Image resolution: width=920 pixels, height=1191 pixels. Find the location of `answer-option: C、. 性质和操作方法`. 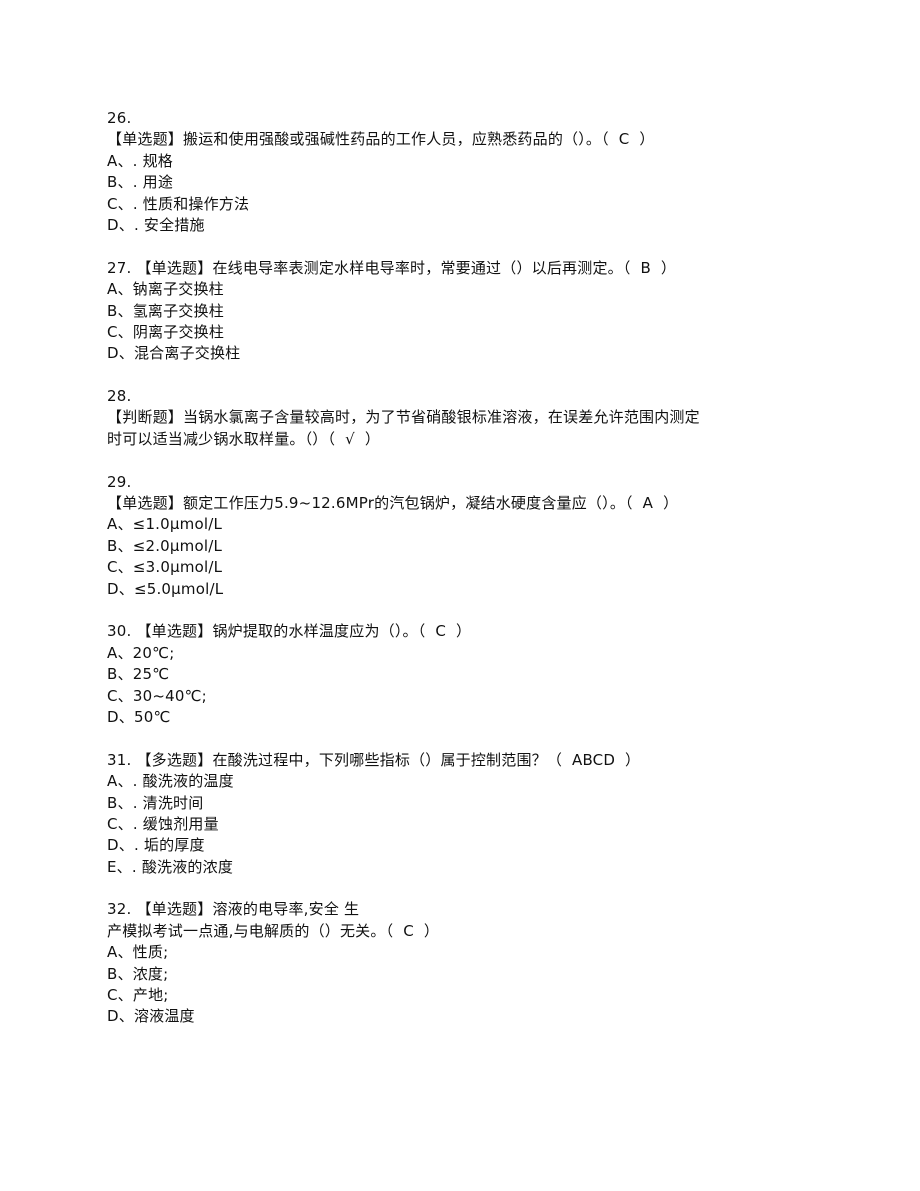

answer-option: C、. 性质和操作方法 is located at coordinates (457, 204).